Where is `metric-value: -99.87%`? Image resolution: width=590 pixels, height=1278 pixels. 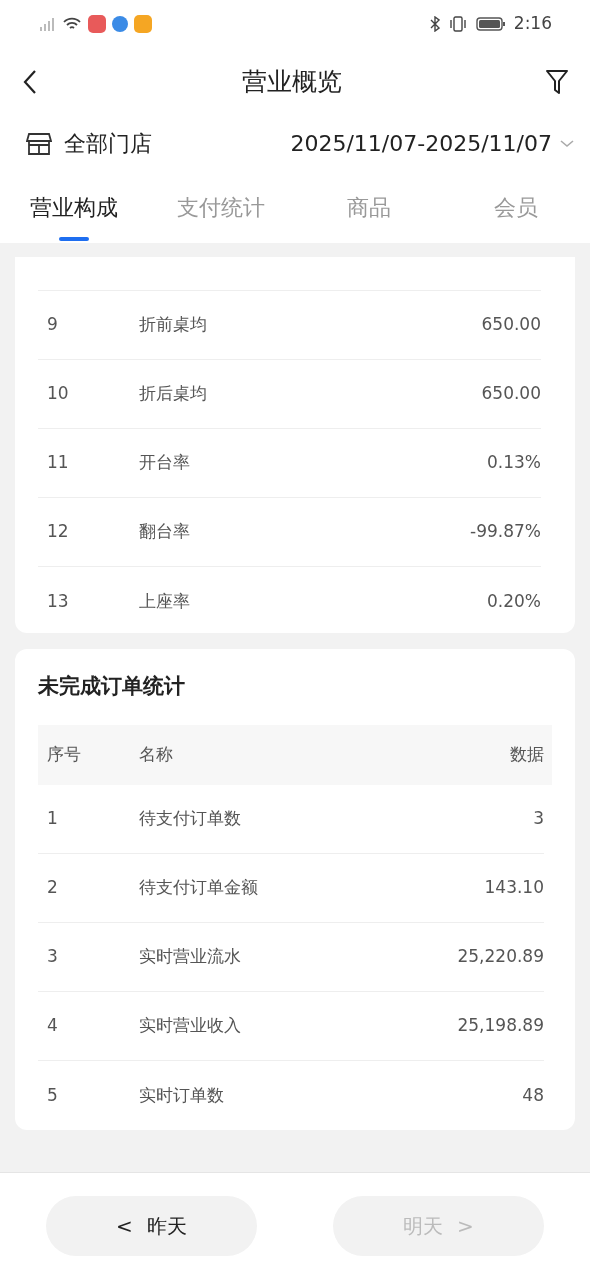 metric-value: -99.87% is located at coordinates (505, 532).